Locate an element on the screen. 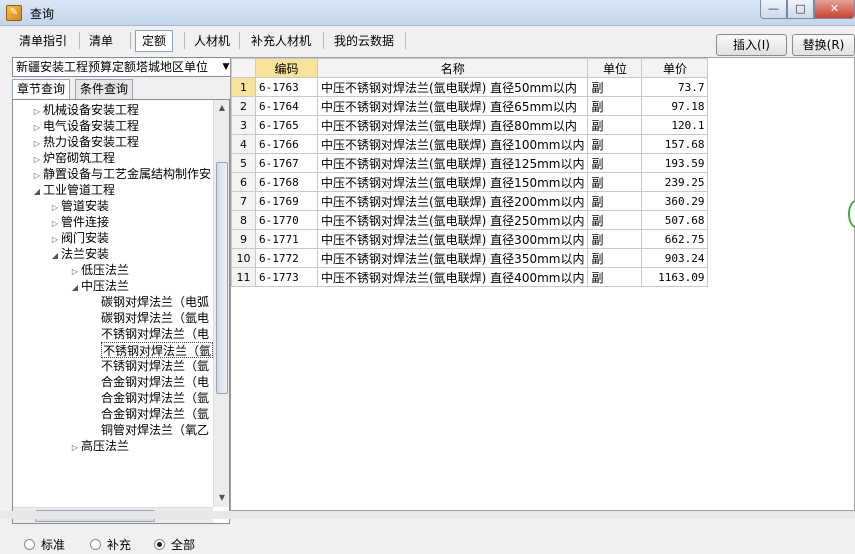 This screenshot has width=855, height=554. table-row: 7 6-1769 中压不锈钢对焊法兰(氩电联焊) 直径200mm以内副 360.29 is located at coordinates (470, 201).